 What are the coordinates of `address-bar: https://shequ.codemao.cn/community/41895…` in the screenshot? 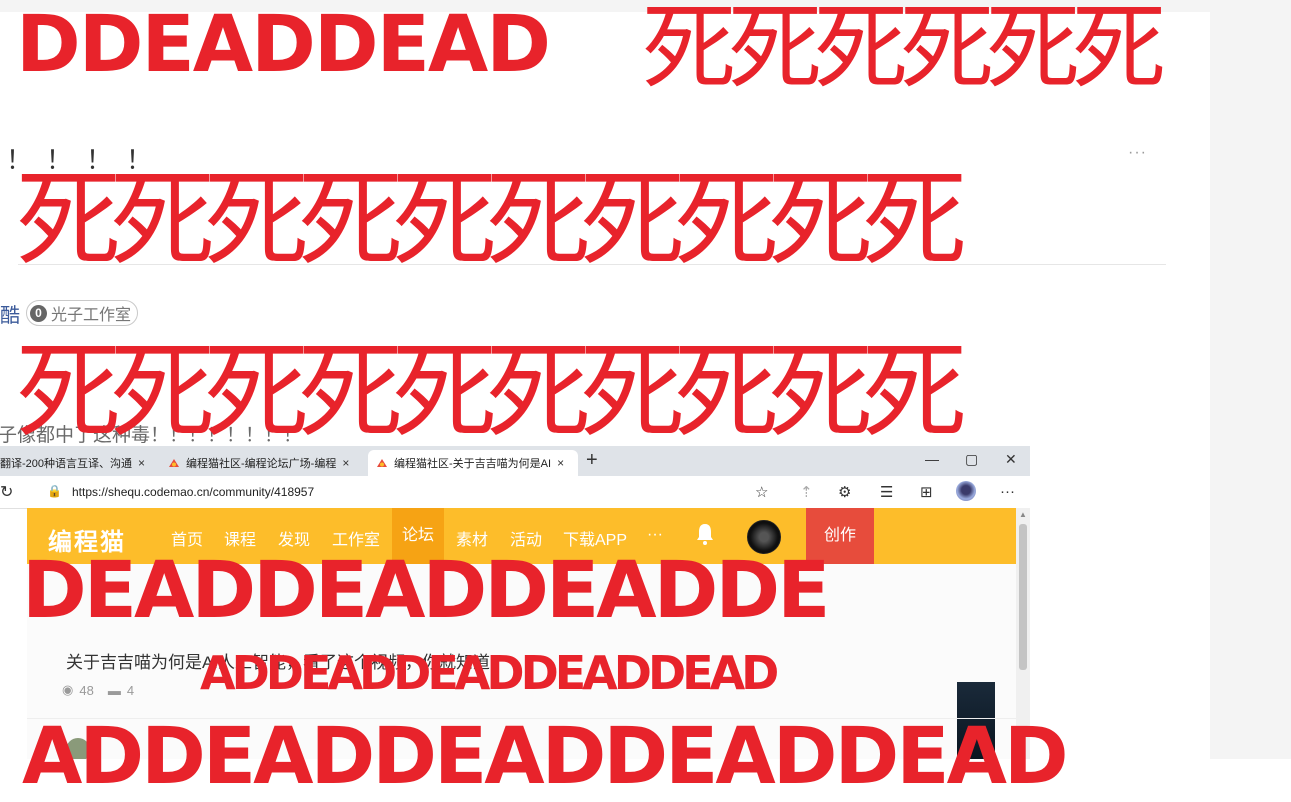 It's located at (193, 492).